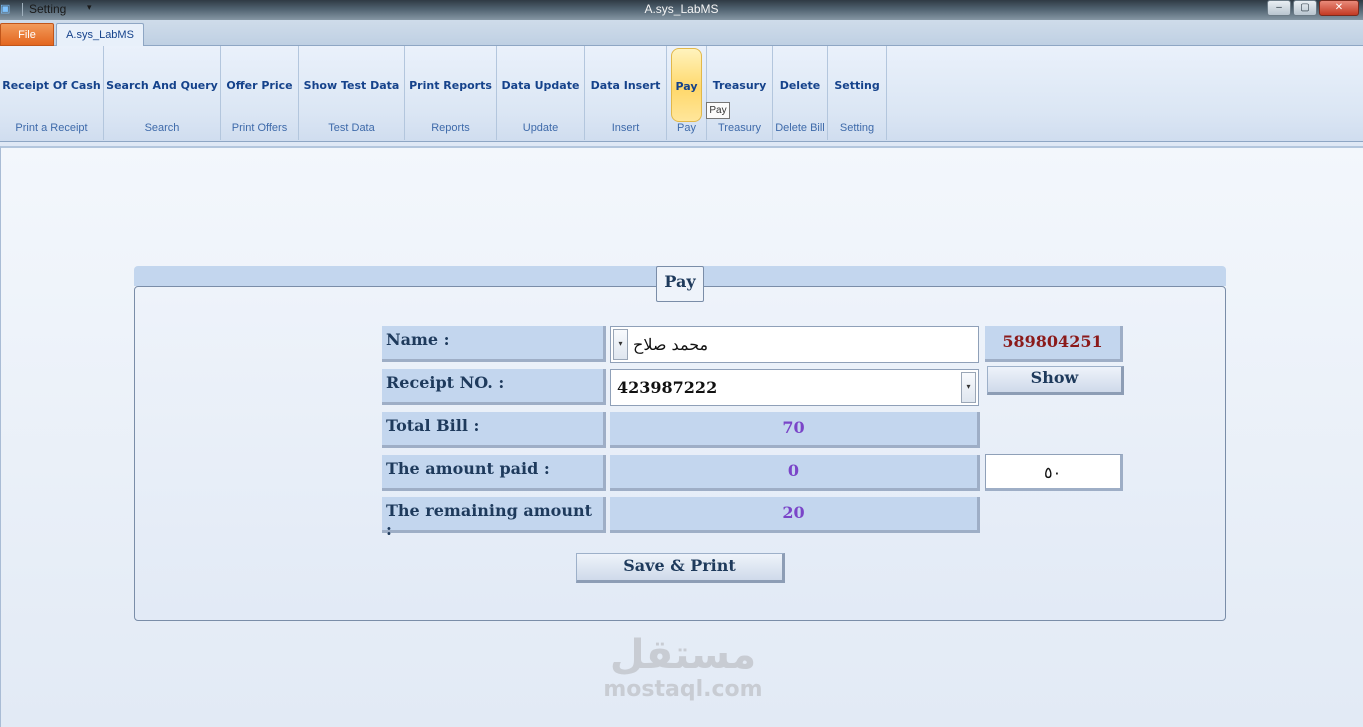  What do you see at coordinates (794, 387) in the screenshot?
I see `receipt-no-combobox: 423987222 ▾` at bounding box center [794, 387].